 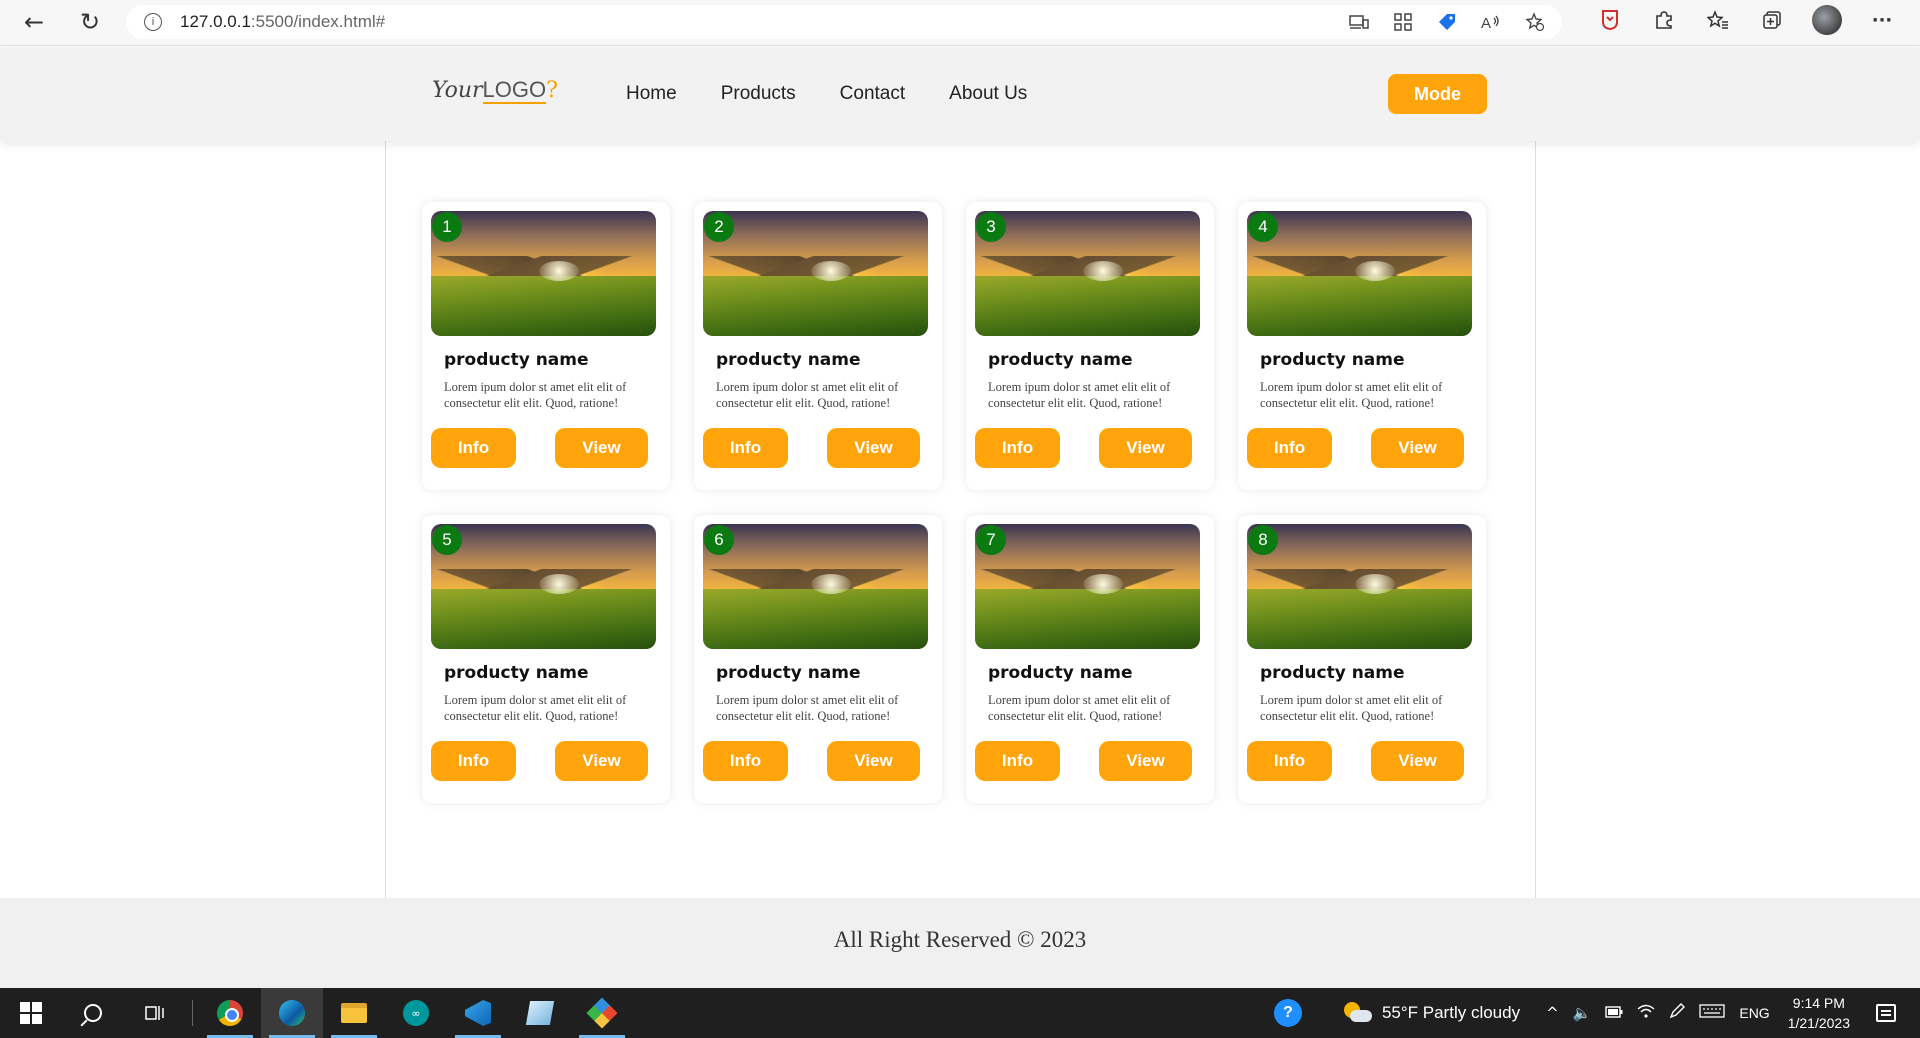 What do you see at coordinates (651, 94) in the screenshot?
I see `nav-home: Home` at bounding box center [651, 94].